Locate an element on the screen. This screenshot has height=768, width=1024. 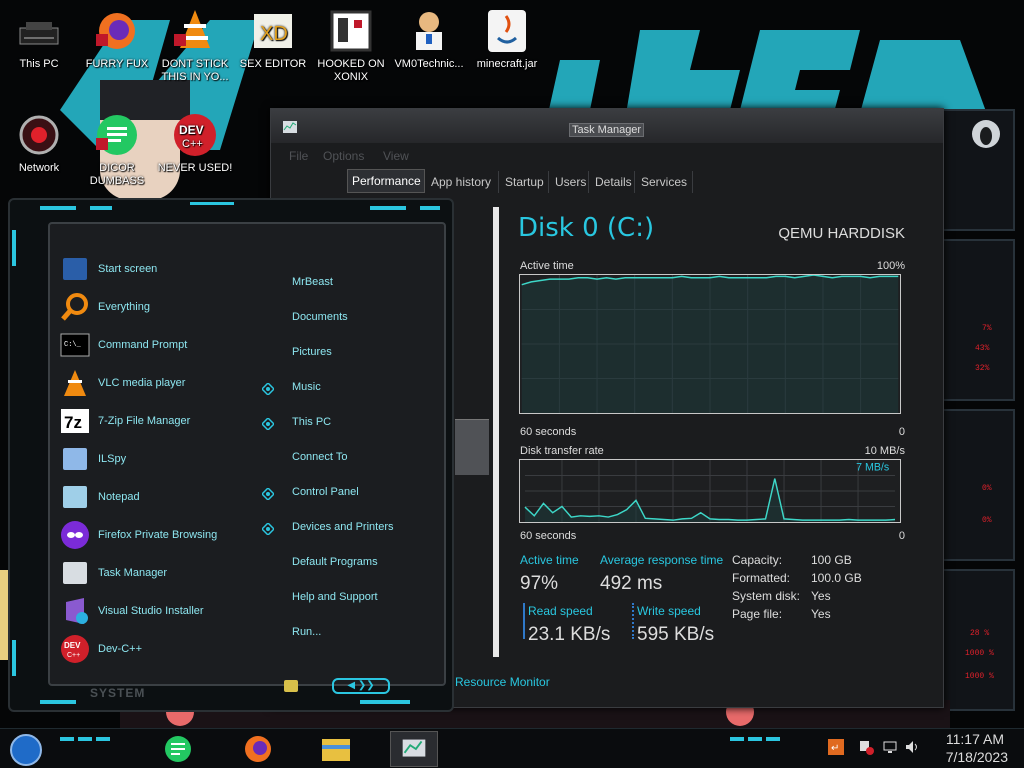
start-menu-place: Documents is located at coordinates (320, 317).